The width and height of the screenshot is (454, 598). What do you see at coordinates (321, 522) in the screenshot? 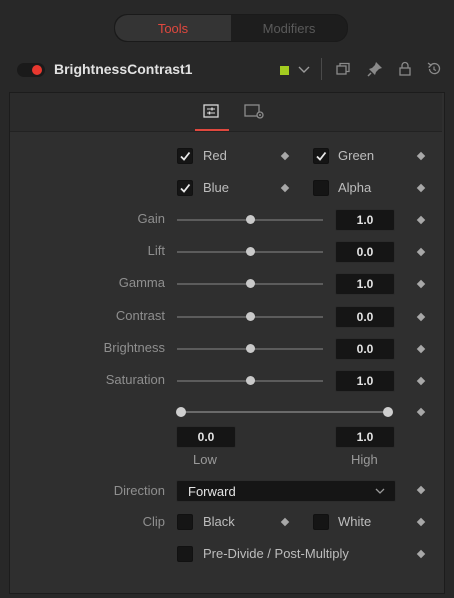
I see `clip-white-checkbox` at bounding box center [321, 522].